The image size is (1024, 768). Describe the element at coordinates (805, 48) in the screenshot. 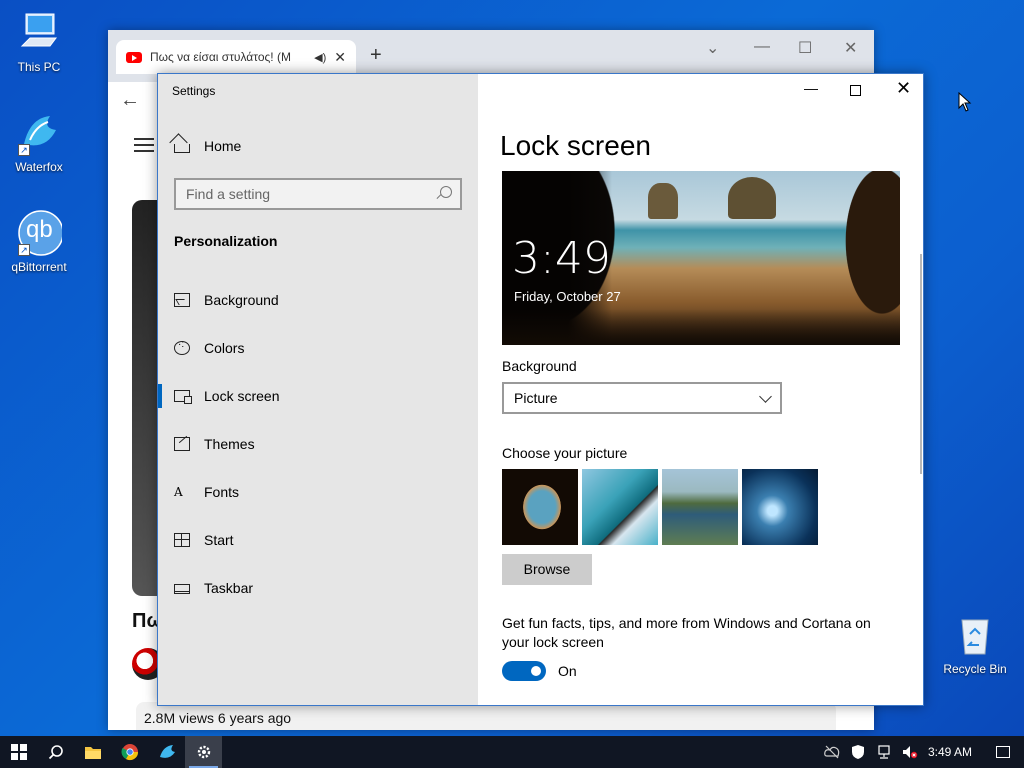

I see `browser-maximize-button: ☐` at that location.